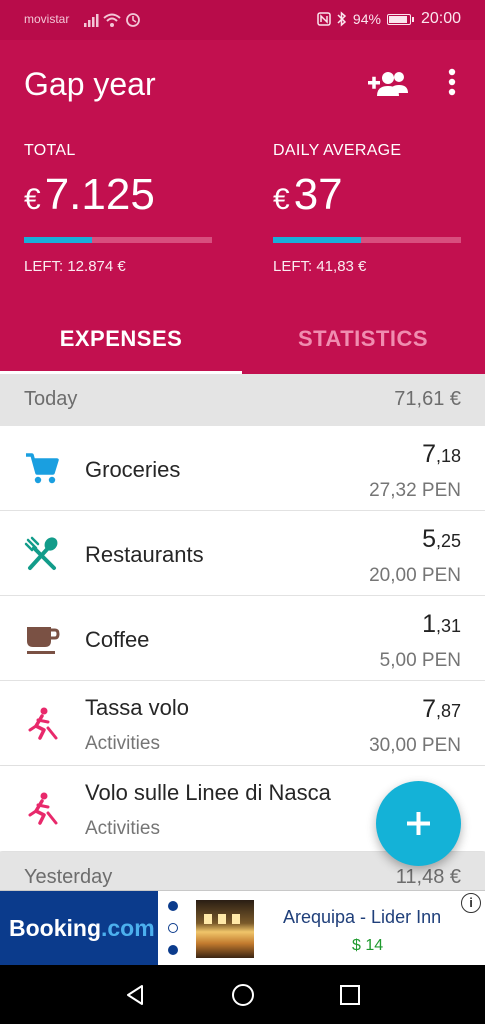 This screenshot has width=485, height=1024. Describe the element at coordinates (112, 20) in the screenshot. I see `signal-wifi-icons` at that location.